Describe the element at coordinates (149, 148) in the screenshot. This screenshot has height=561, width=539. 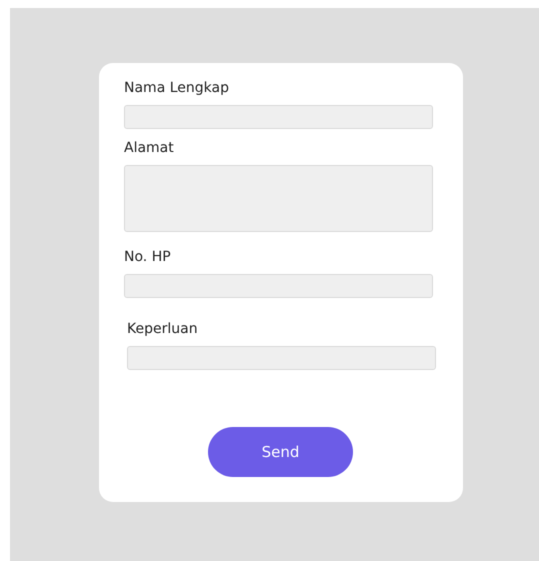
I see `field-label: Alamat` at that location.